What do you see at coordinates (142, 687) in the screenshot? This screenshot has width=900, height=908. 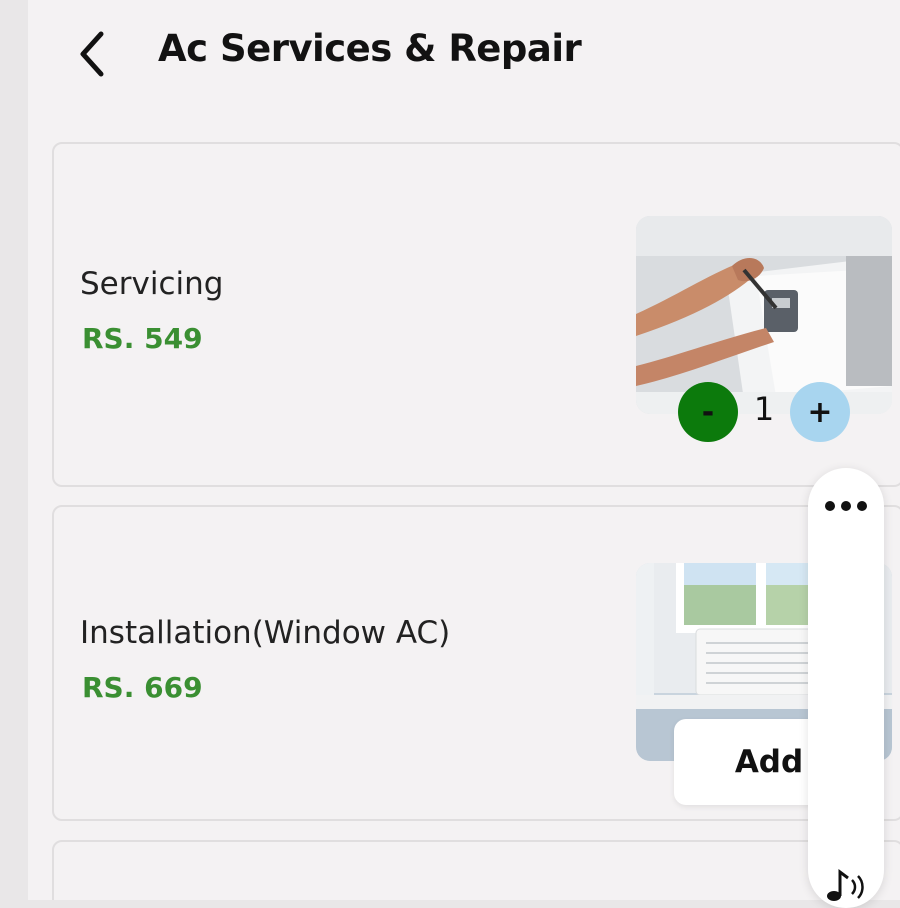 I see `service-price: RS. 669` at bounding box center [142, 687].